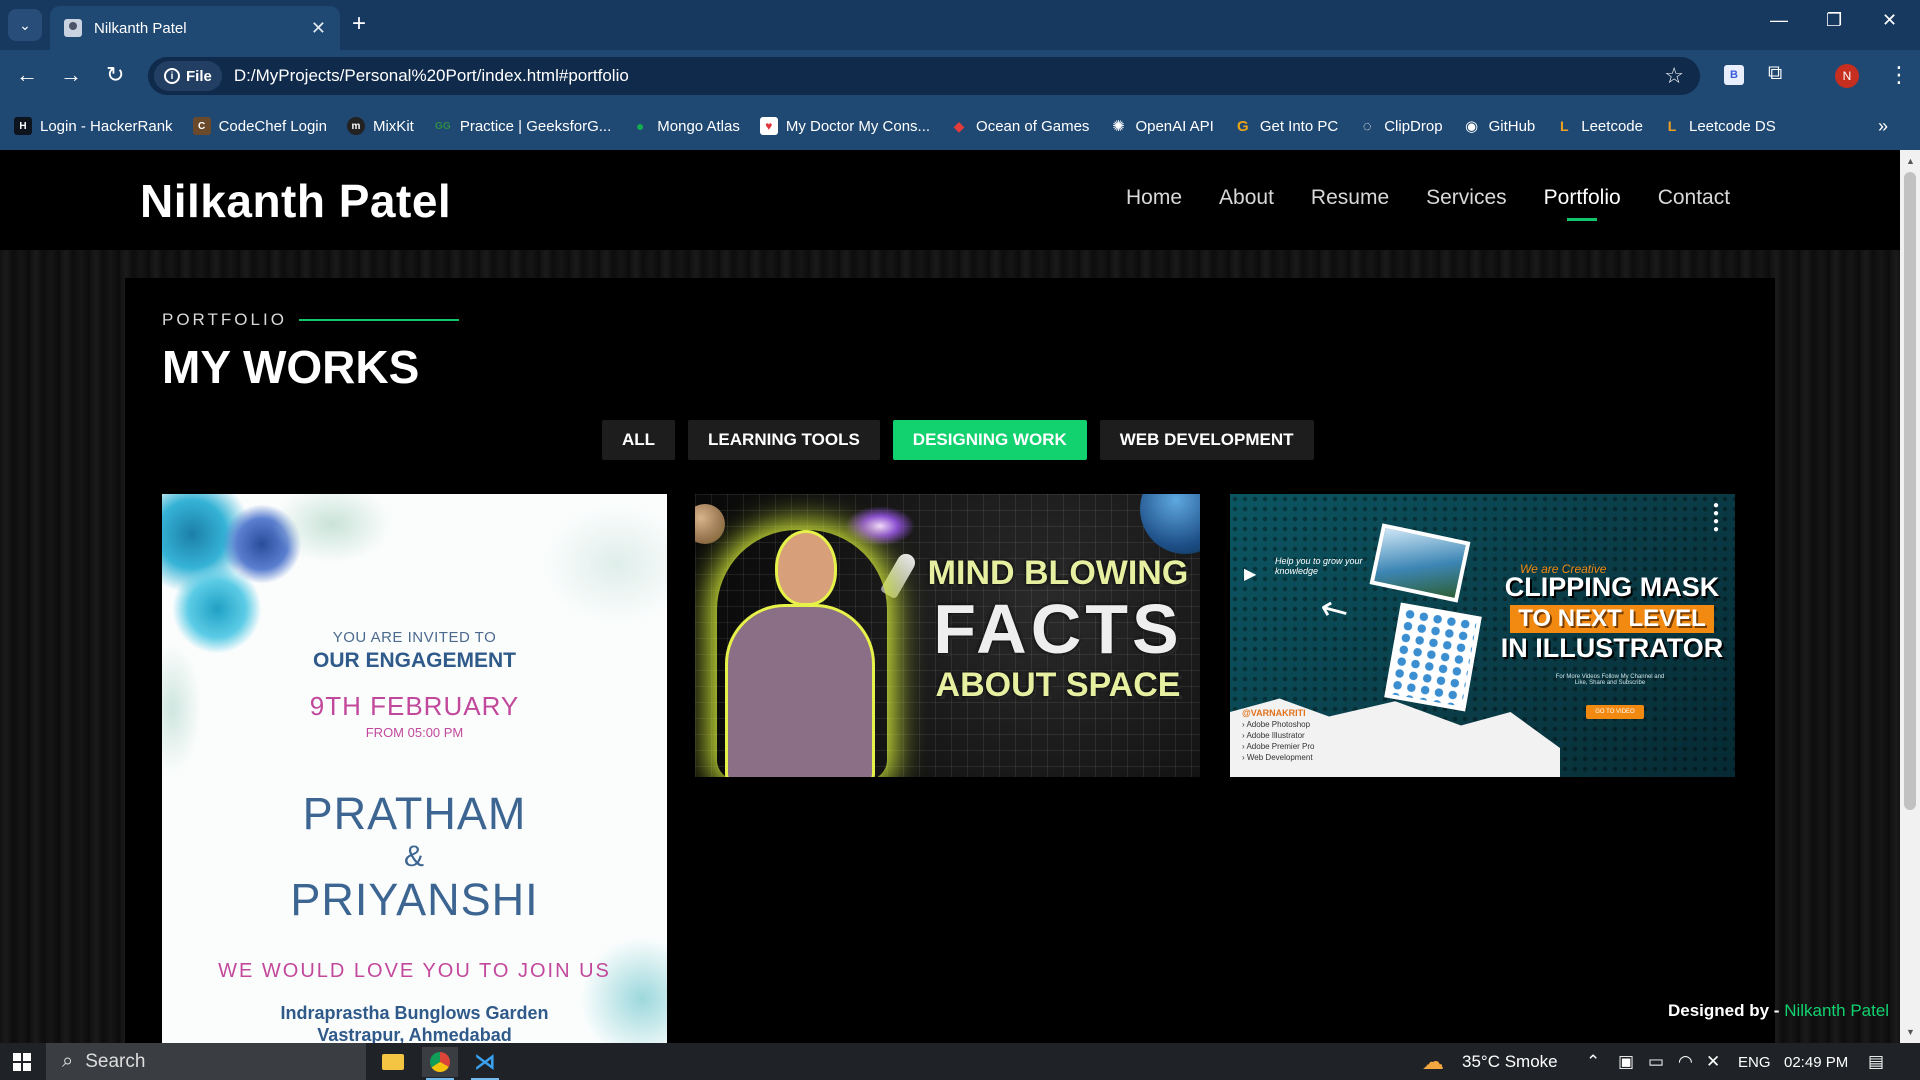 This screenshot has width=1920, height=1080. Describe the element at coordinates (1466, 198) in the screenshot. I see `nav-services: Services` at that location.